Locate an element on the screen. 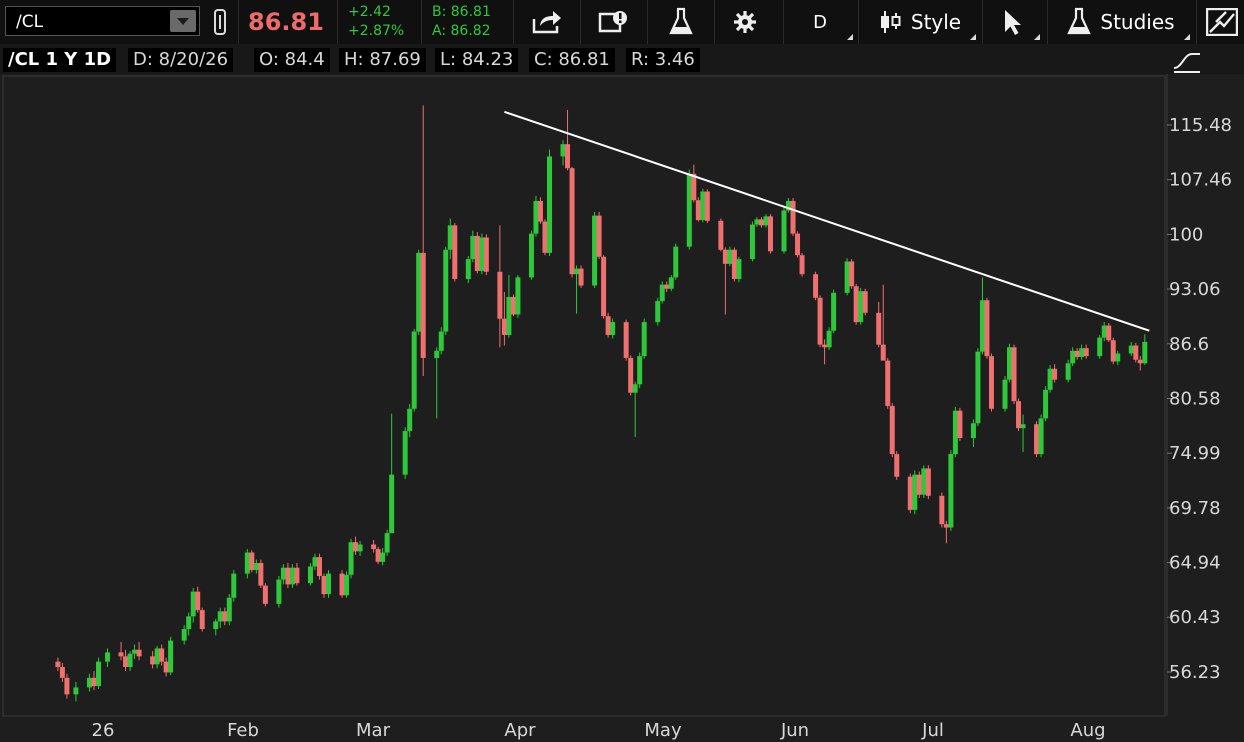 The image size is (1244, 742). symbol-dropdown-button is located at coordinates (183, 21).